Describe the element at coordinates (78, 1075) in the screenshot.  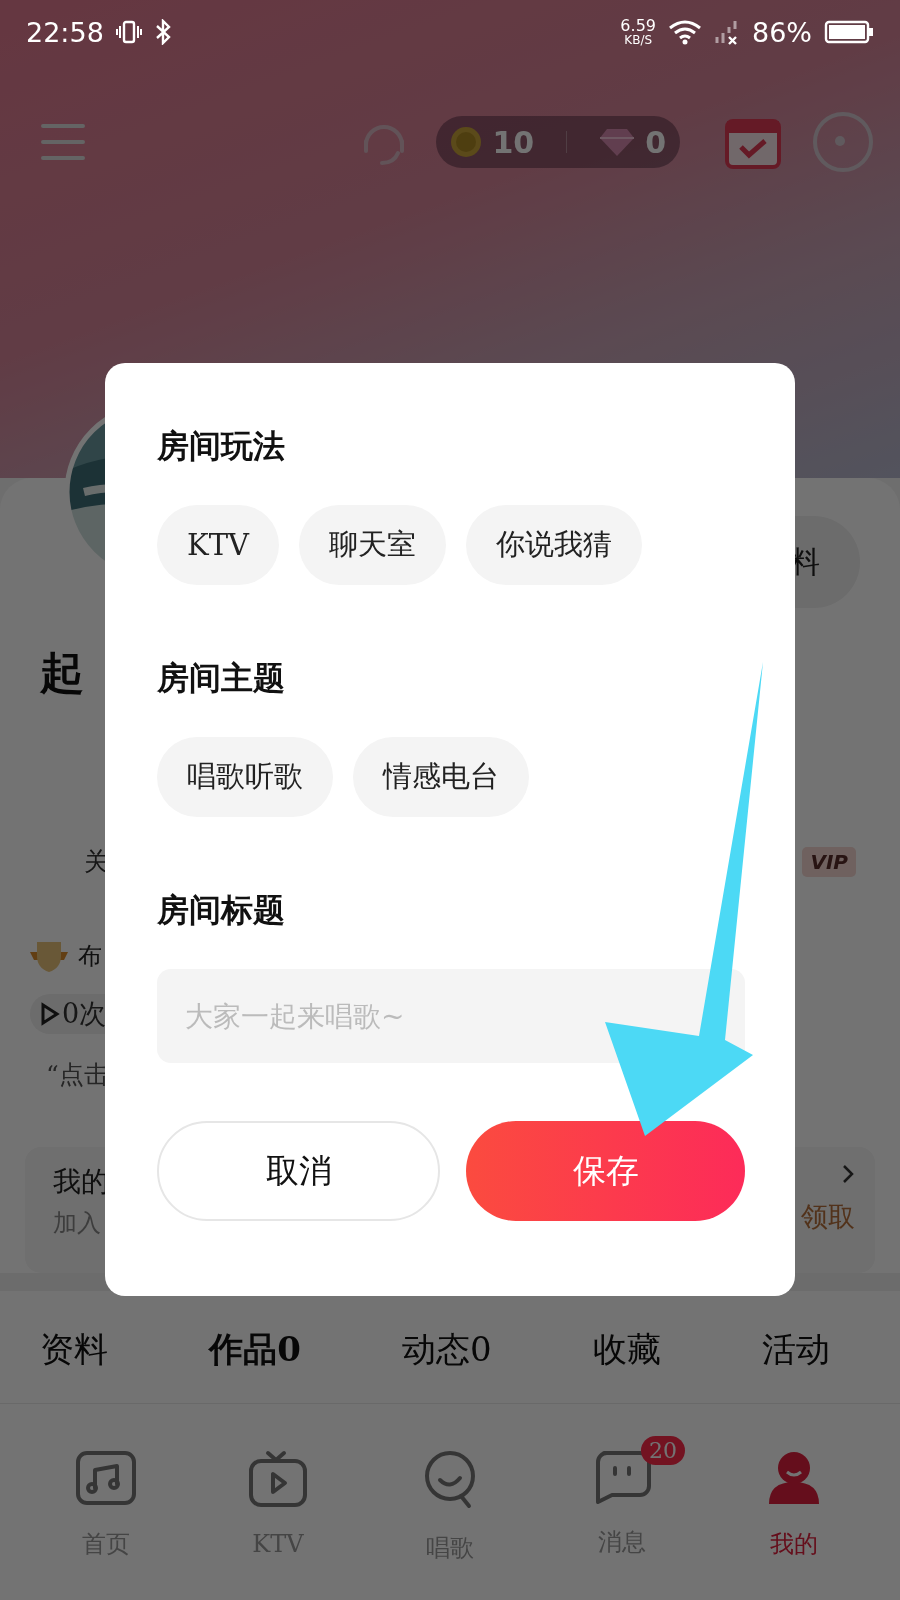
I see `signature-text: “点击` at that location.